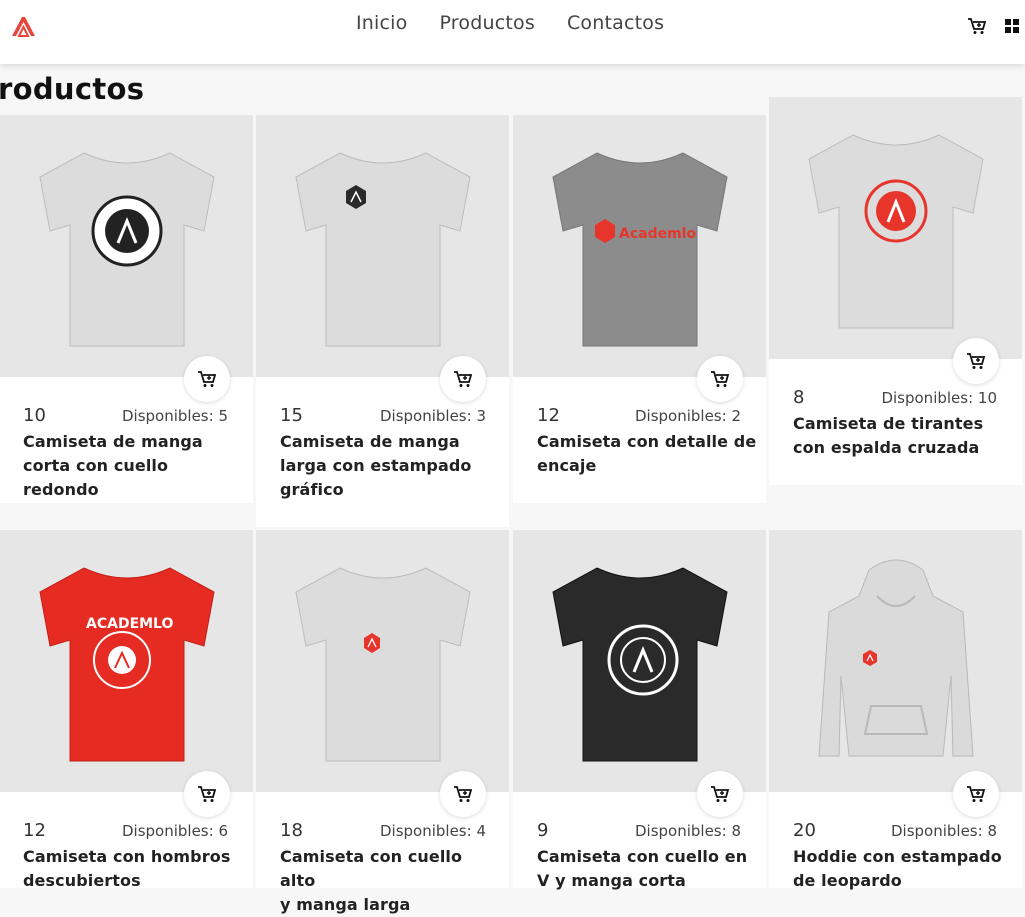 The image size is (1025, 917). What do you see at coordinates (432, 831) in the screenshot?
I see `product-availability: Disponibles: 4` at bounding box center [432, 831].